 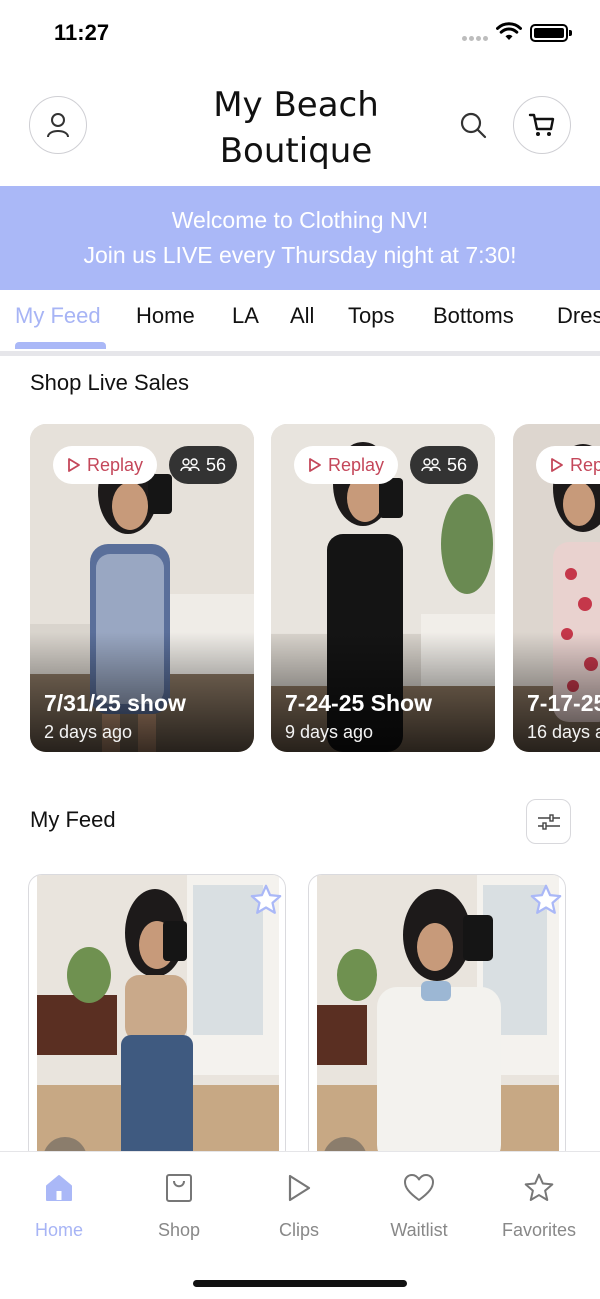 What do you see at coordinates (539, 1230) in the screenshot?
I see `nav-favorites-label: Favorites` at bounding box center [539, 1230].